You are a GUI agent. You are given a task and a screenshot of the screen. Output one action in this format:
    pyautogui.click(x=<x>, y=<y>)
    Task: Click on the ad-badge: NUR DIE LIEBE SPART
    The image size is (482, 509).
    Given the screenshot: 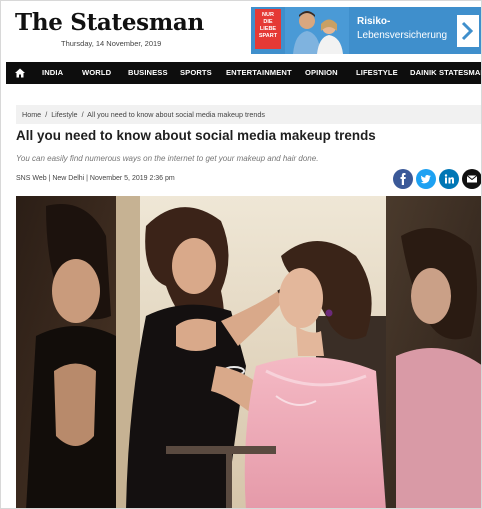 What is the action you would take?
    pyautogui.click(x=268, y=29)
    